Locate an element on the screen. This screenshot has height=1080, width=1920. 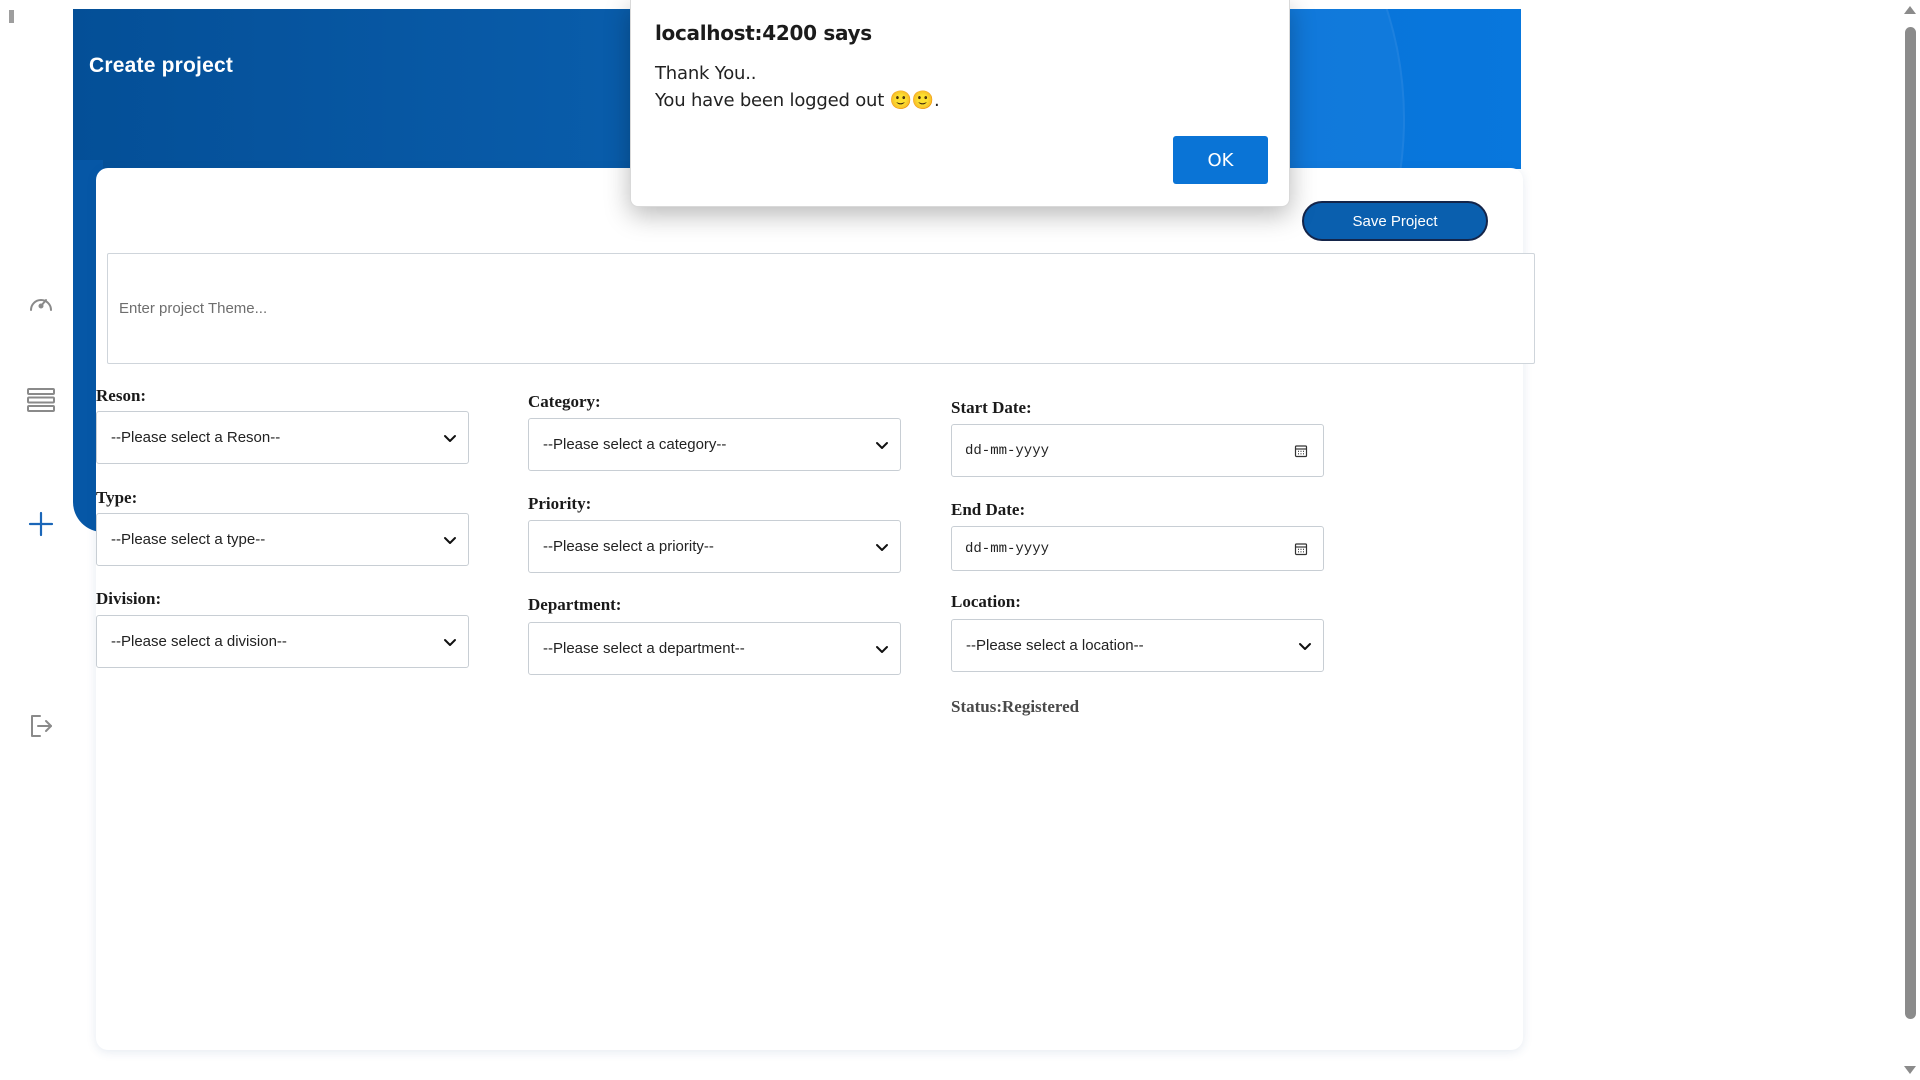
category-select-value: --Please select a category-- is located at coordinates (635, 444).